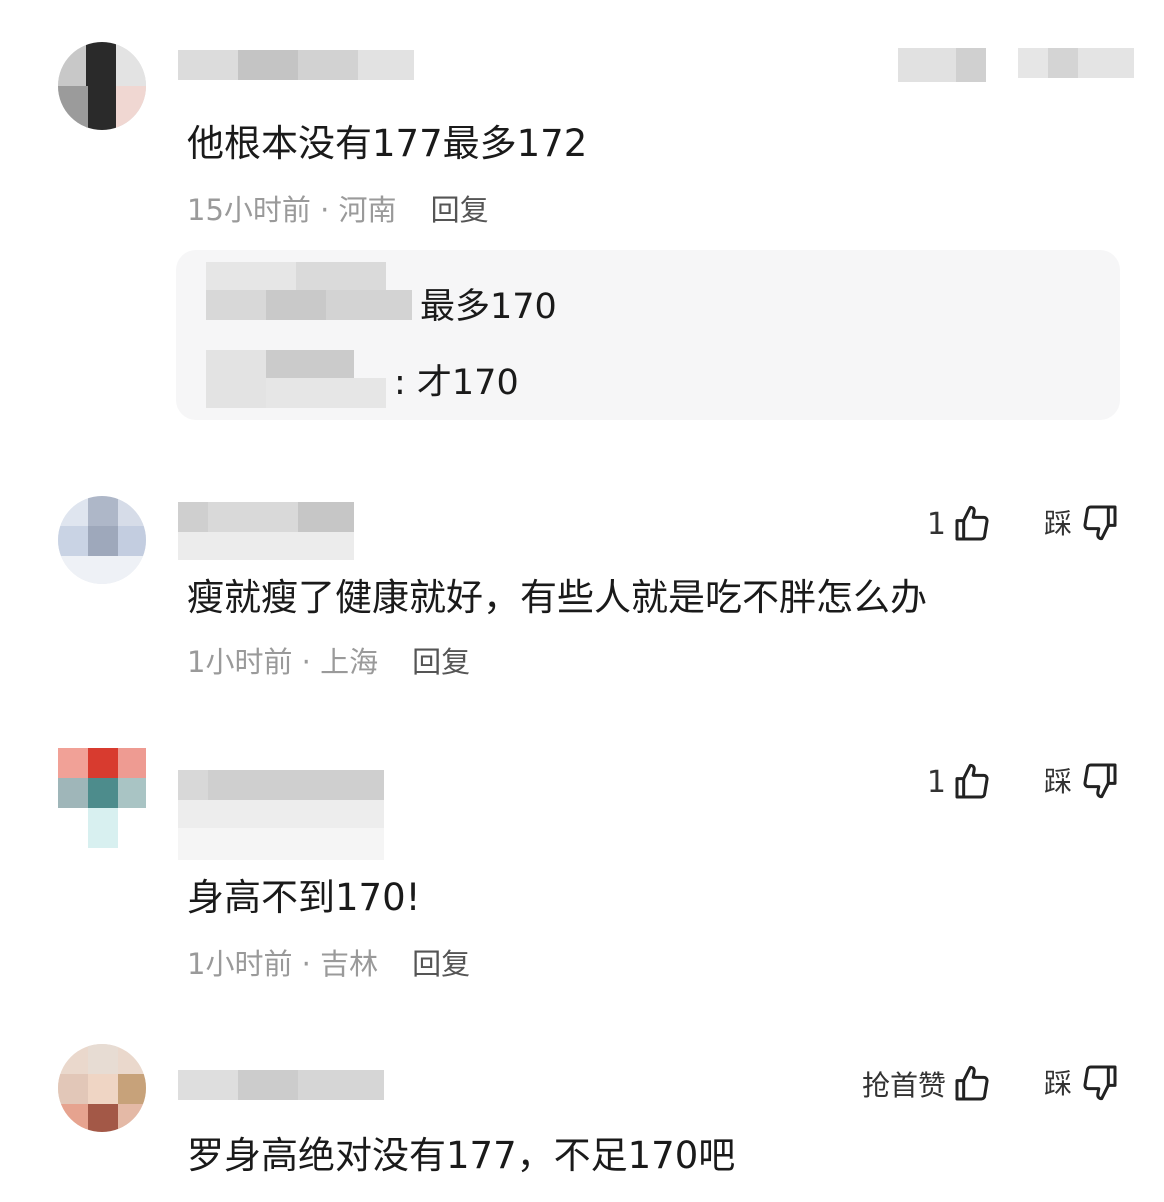 The width and height of the screenshot is (1164, 1202). I want to click on like-label: 抢首赞, so click(903, 1085).